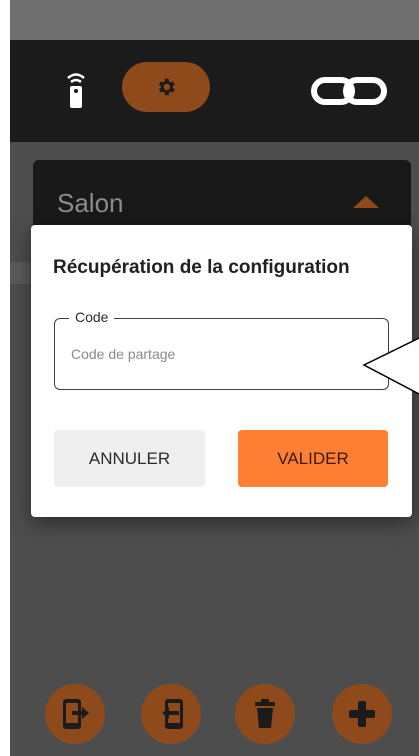  I want to click on status-bar, so click(214, 20).